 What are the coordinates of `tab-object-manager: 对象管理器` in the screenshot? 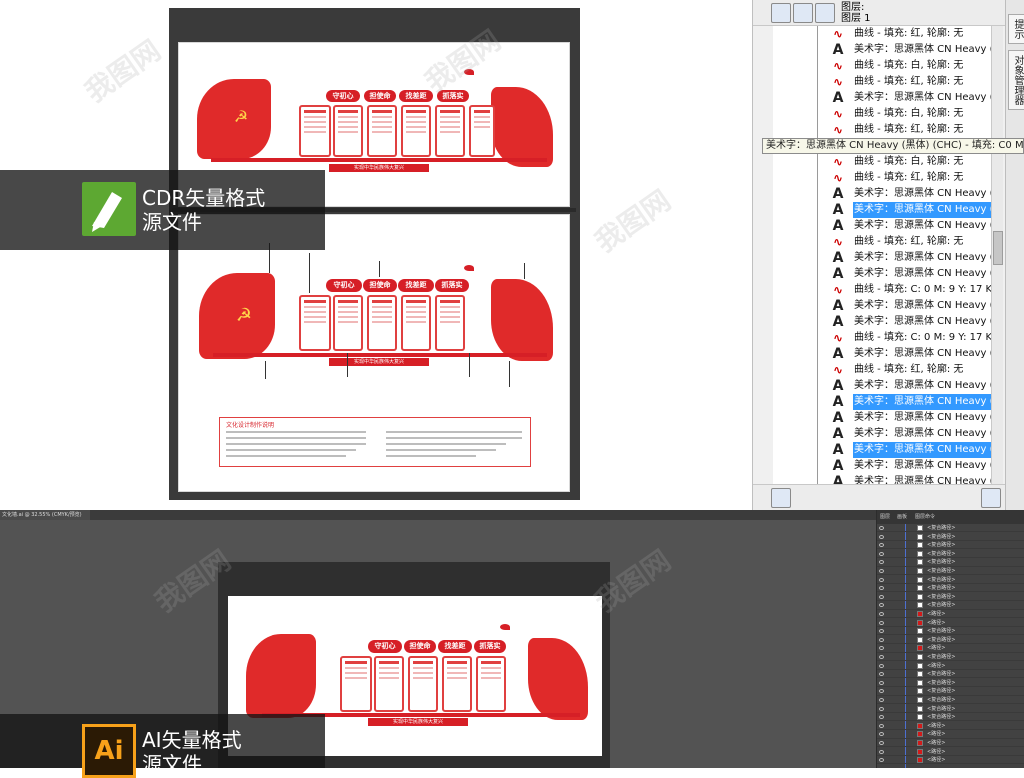 It's located at (1016, 80).